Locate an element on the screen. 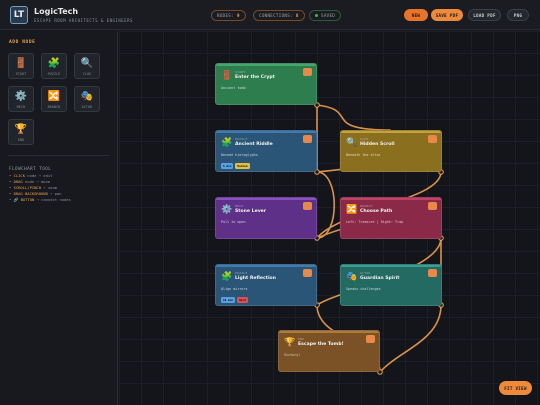 The width and height of the screenshot is (540, 405). sidebar-divider is located at coordinates (59, 155).